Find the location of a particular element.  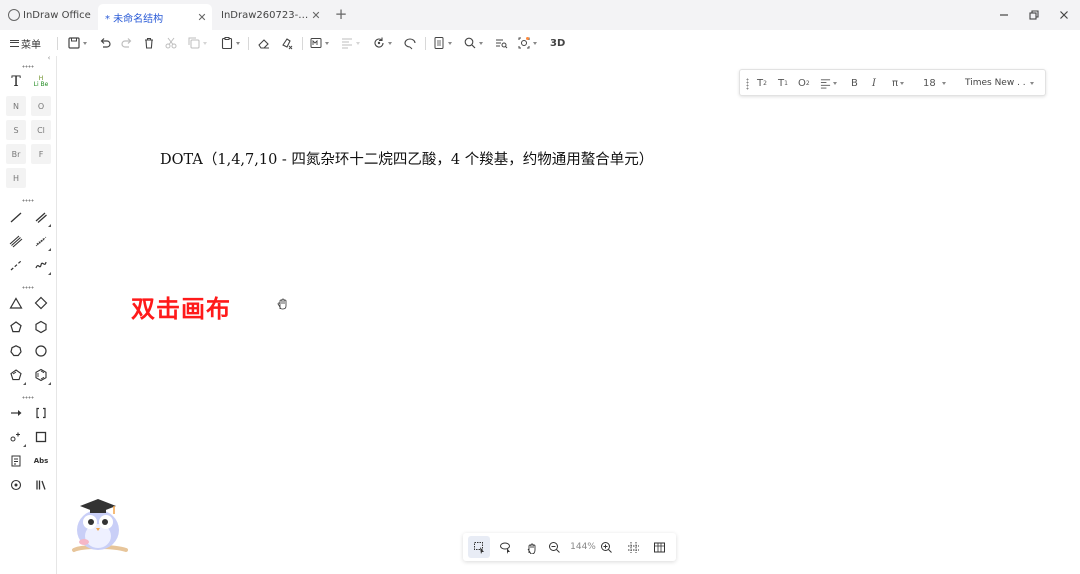

cut-icon is located at coordinates (171, 43).